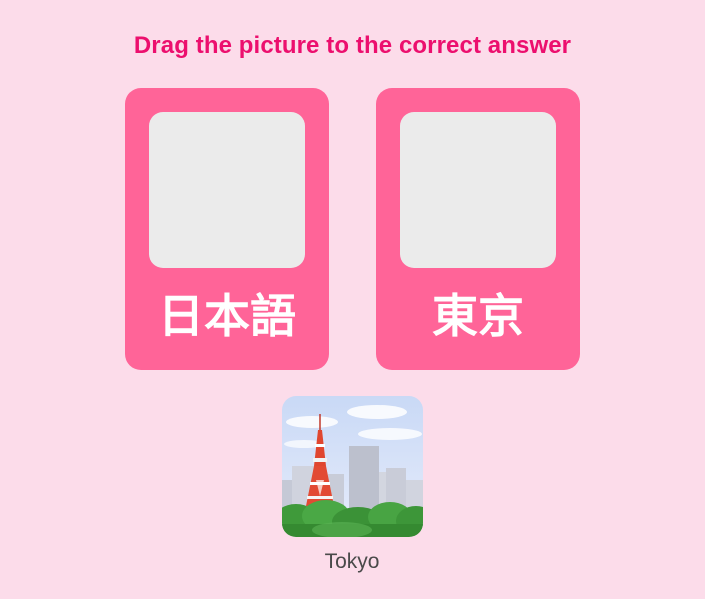 The image size is (705, 599). I want to click on instruction-text: Drag the picture to the correct answer, so click(352, 45).